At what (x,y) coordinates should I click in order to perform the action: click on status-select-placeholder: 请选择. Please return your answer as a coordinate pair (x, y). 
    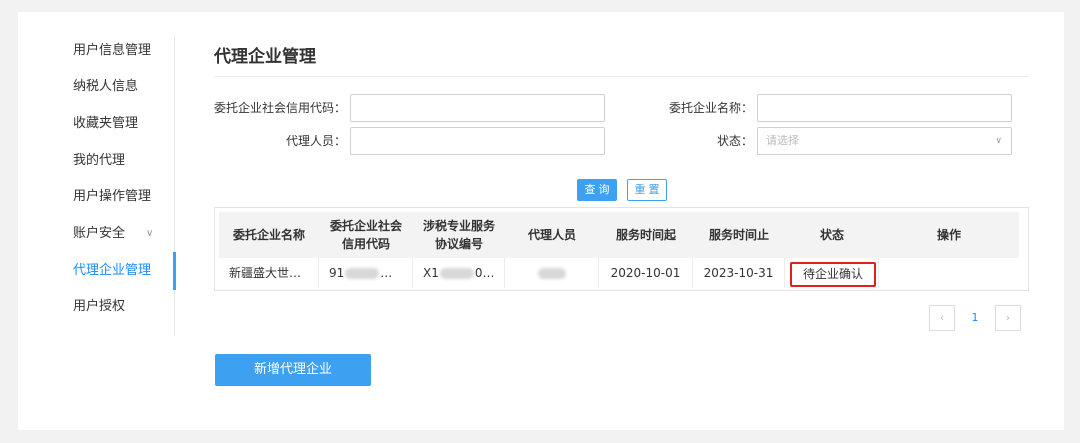
    Looking at the image, I should click on (782, 140).